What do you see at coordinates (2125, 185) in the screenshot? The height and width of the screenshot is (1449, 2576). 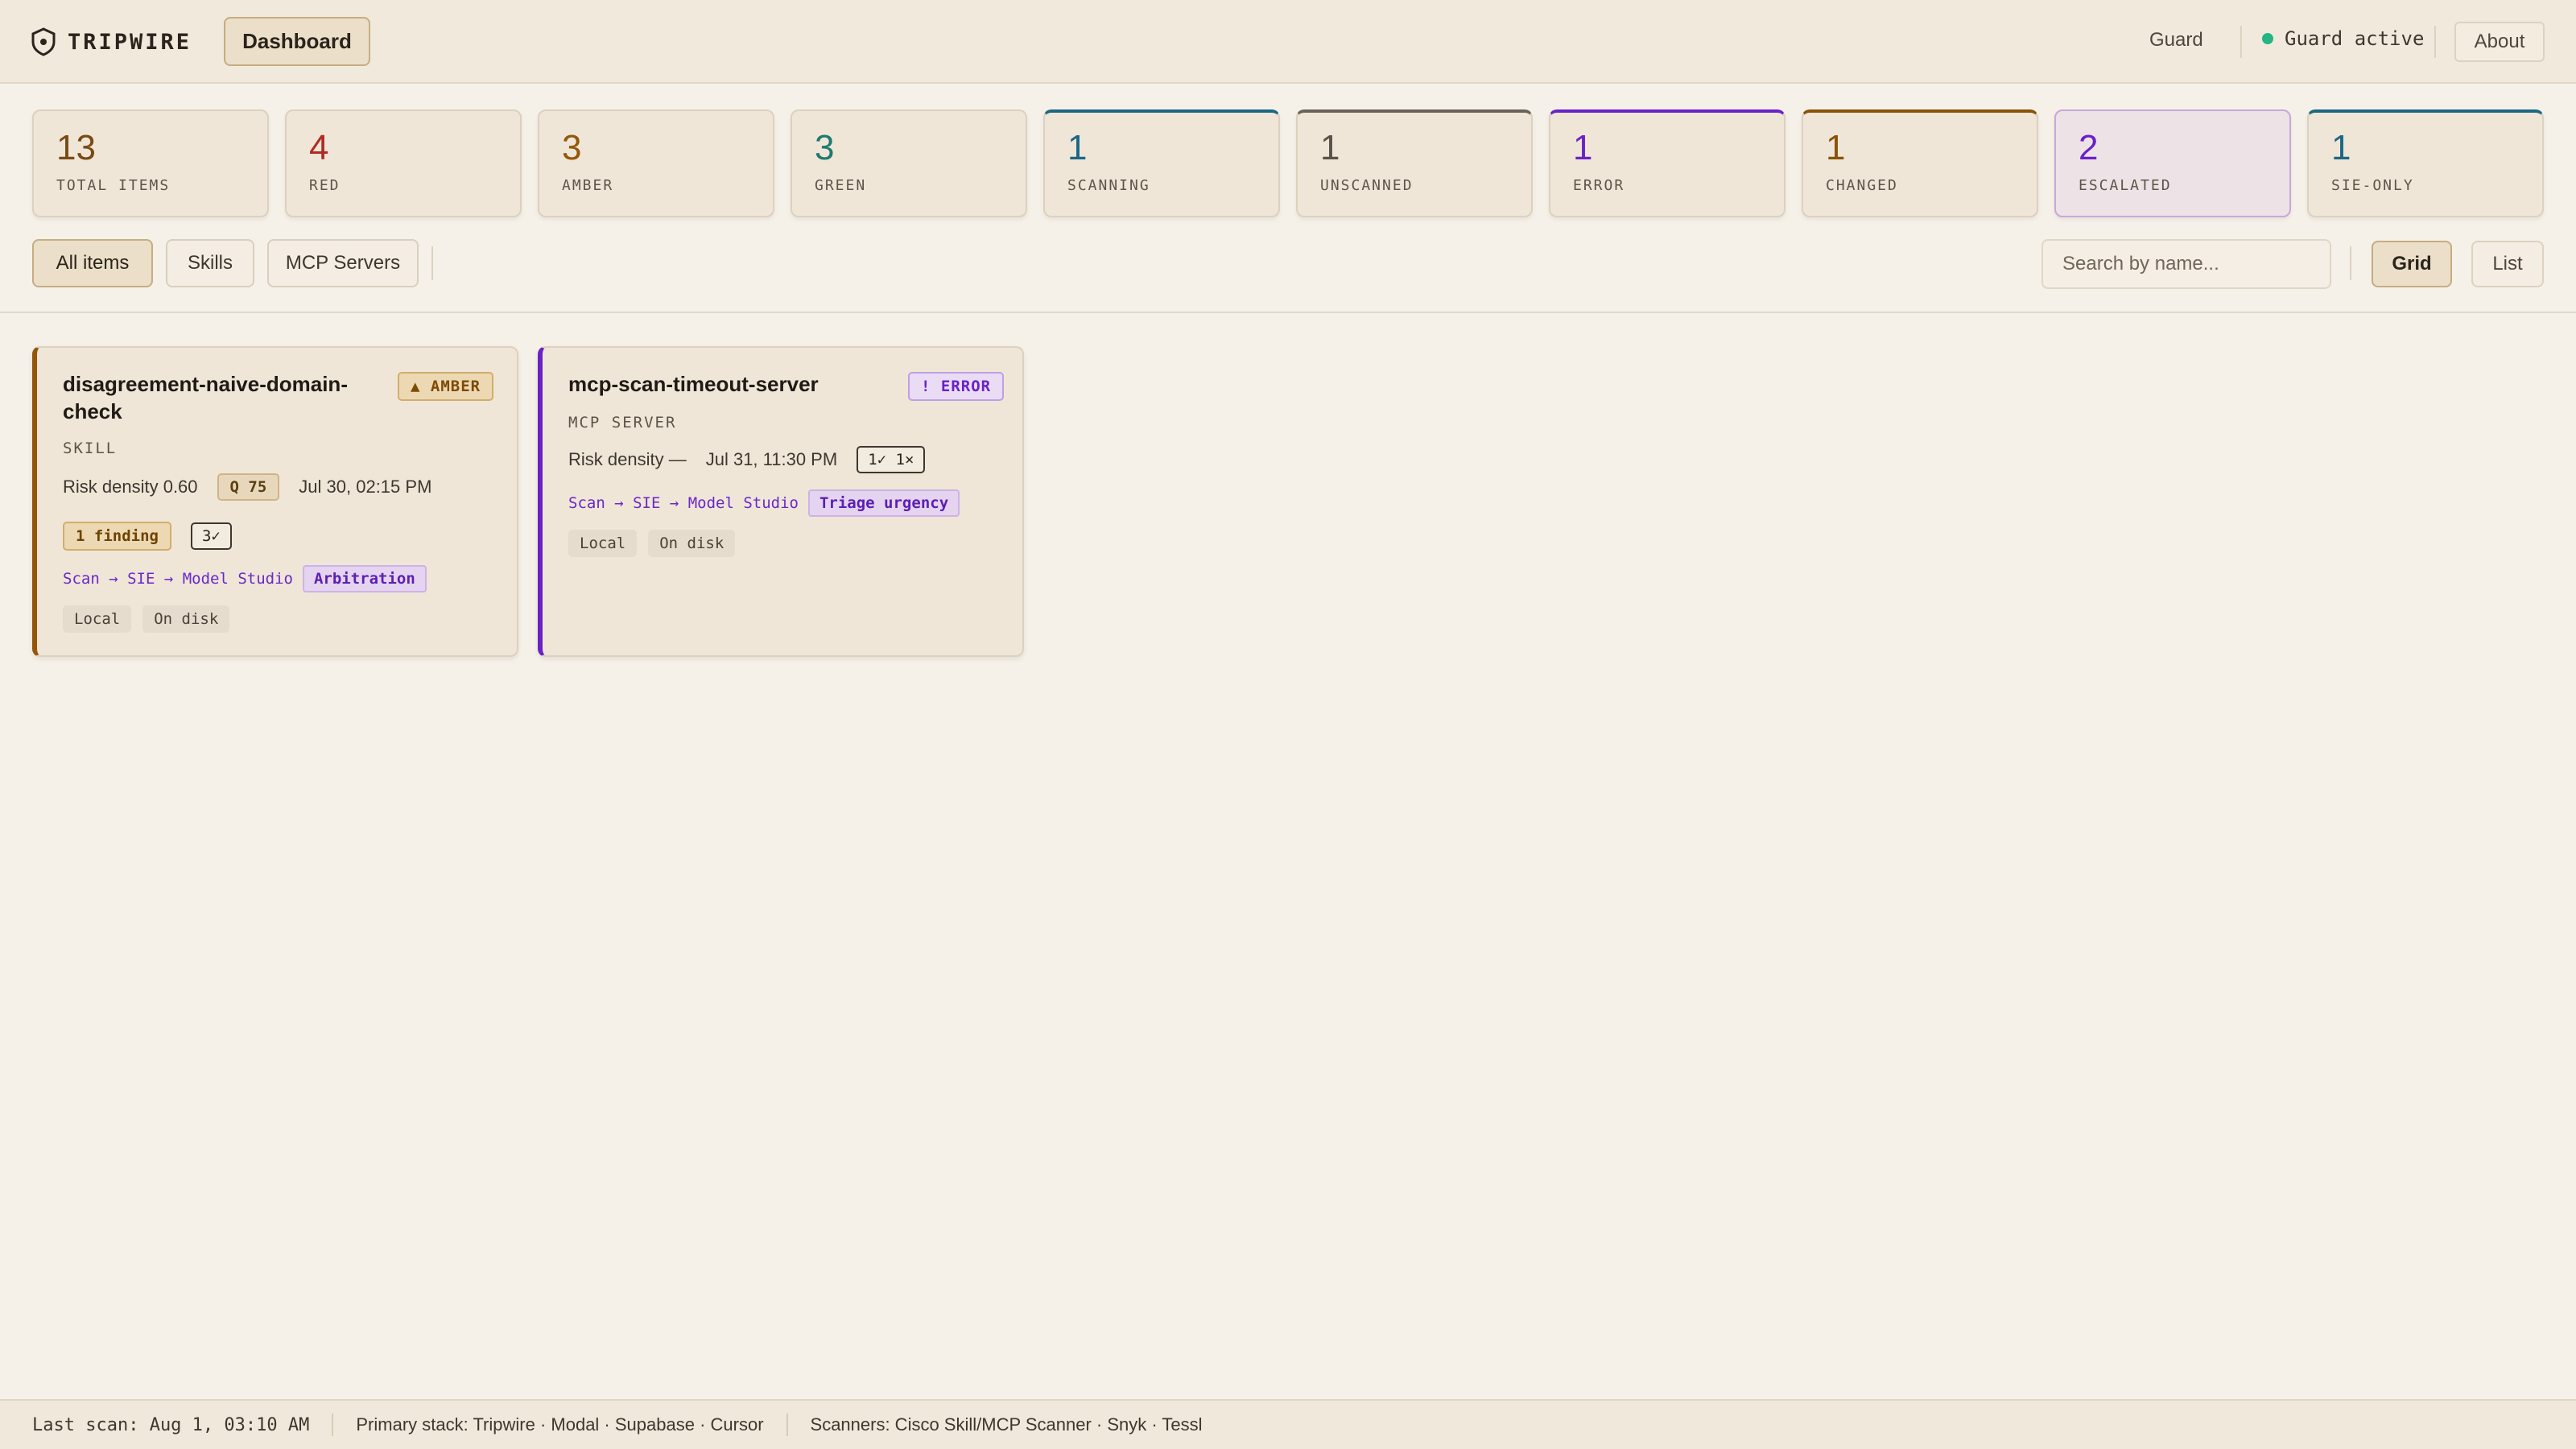 I see `stat-label: ESCALATED` at bounding box center [2125, 185].